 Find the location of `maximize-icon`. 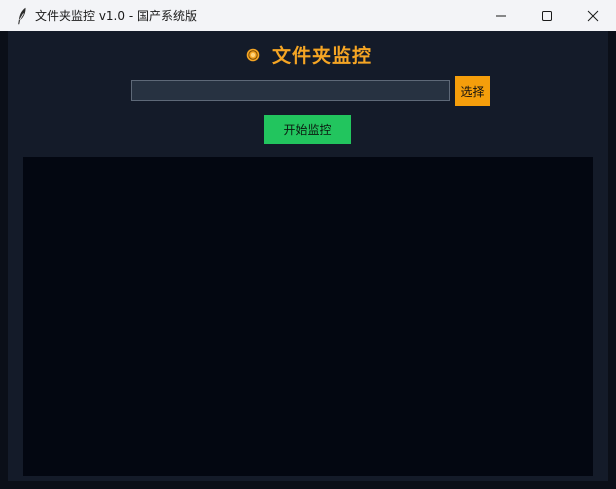

maximize-icon is located at coordinates (547, 15).